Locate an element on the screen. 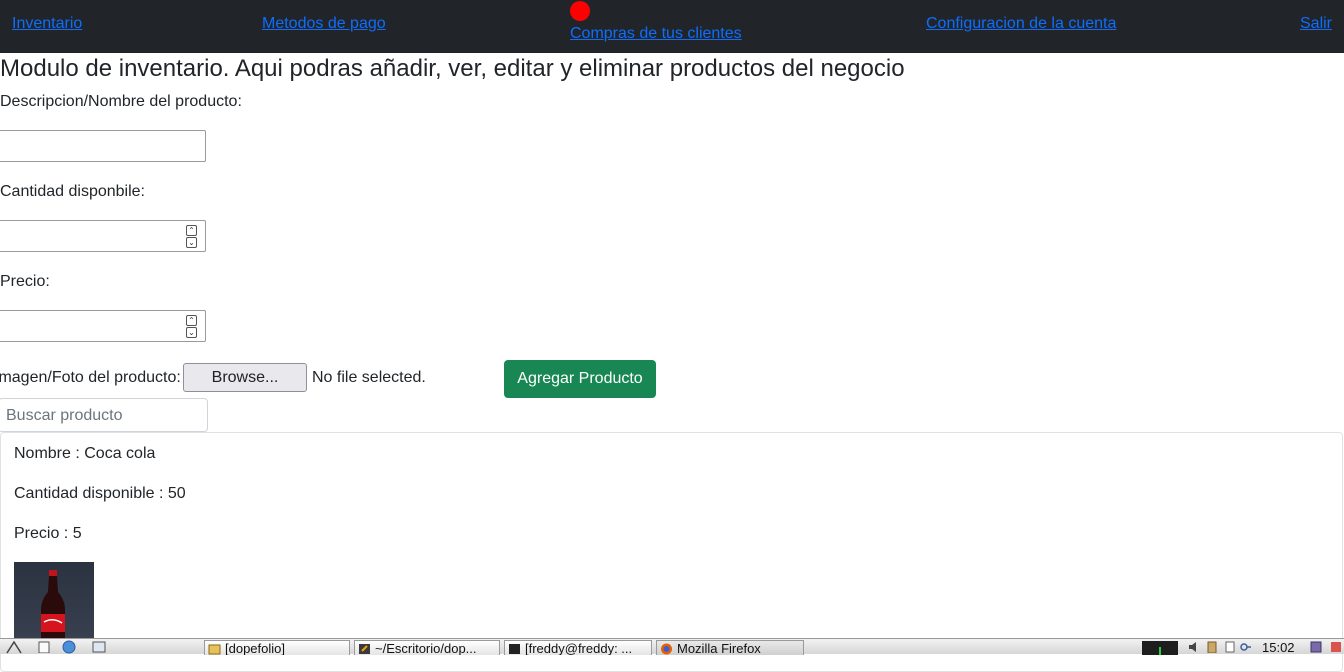  folder-icon is located at coordinates (214, 649).